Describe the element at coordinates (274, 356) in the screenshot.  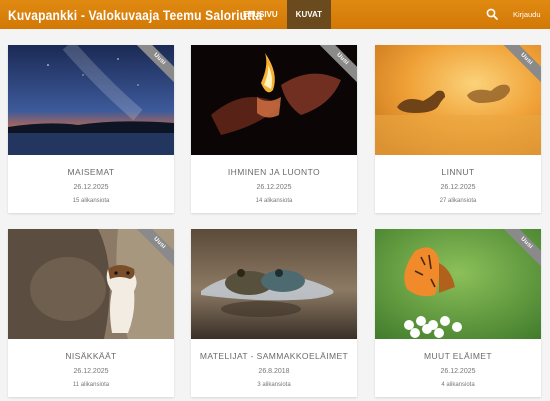
I see `card-title: MATELIJAT - SAMMAKKOELÄIMET` at that location.